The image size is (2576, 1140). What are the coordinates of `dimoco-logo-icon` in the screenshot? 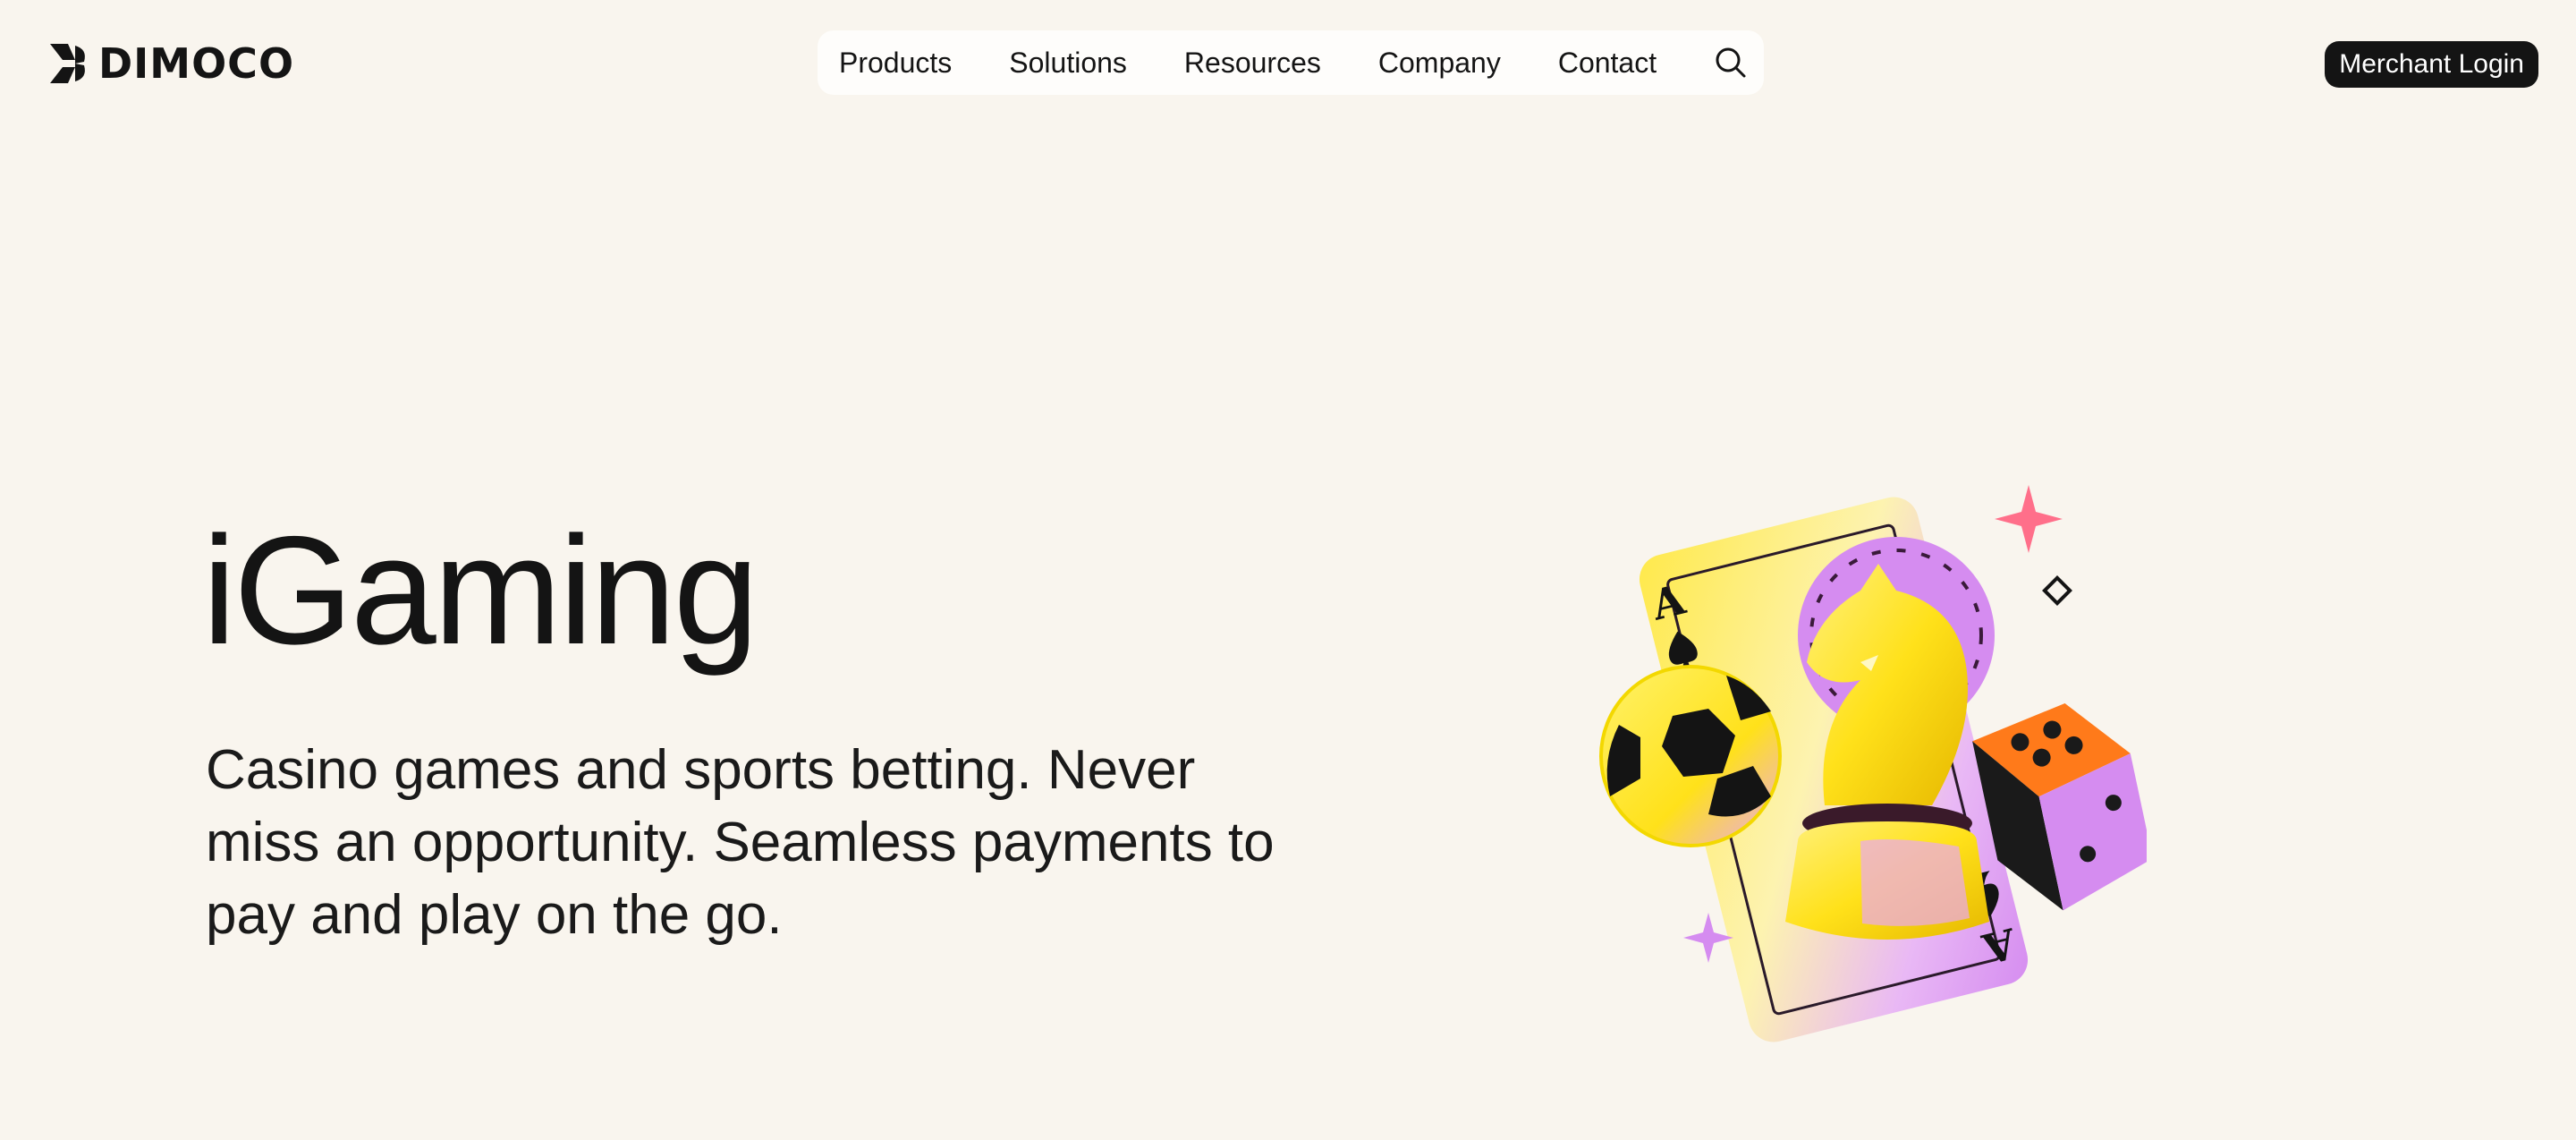 It's located at (67, 63).